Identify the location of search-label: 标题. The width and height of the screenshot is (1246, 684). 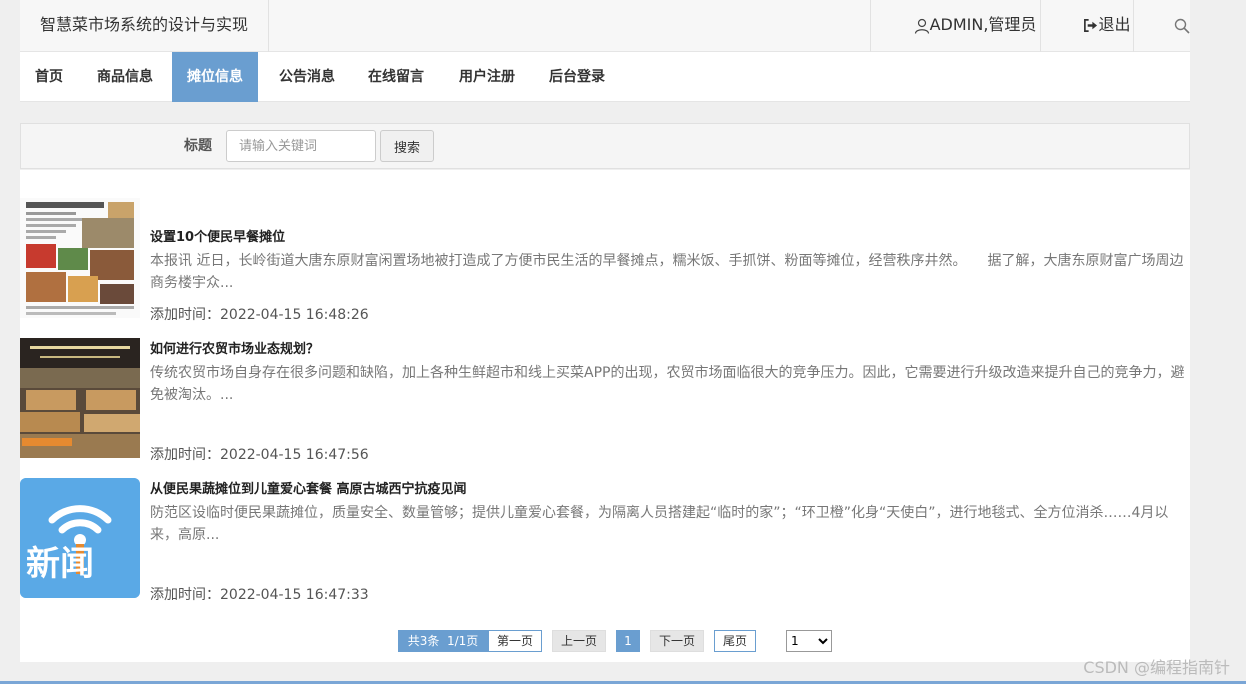
(198, 146).